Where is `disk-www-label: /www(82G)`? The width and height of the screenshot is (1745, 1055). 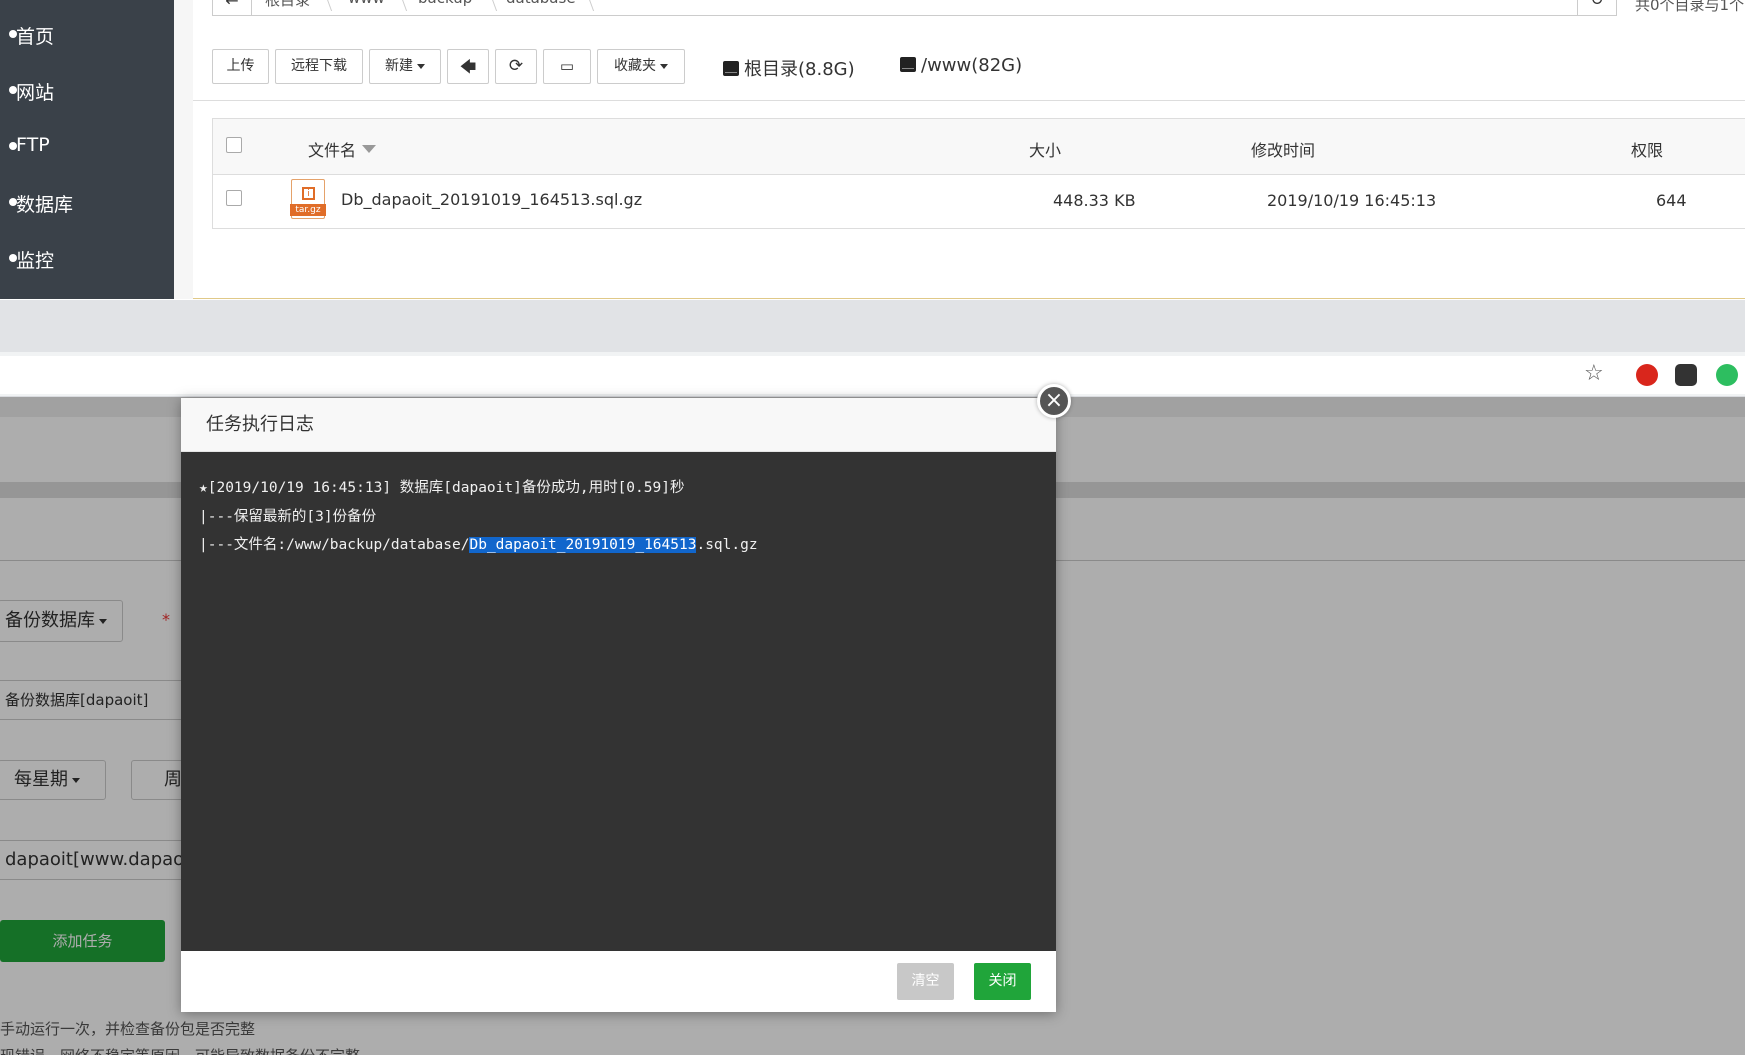
disk-www-label: /www(82G) is located at coordinates (972, 65).